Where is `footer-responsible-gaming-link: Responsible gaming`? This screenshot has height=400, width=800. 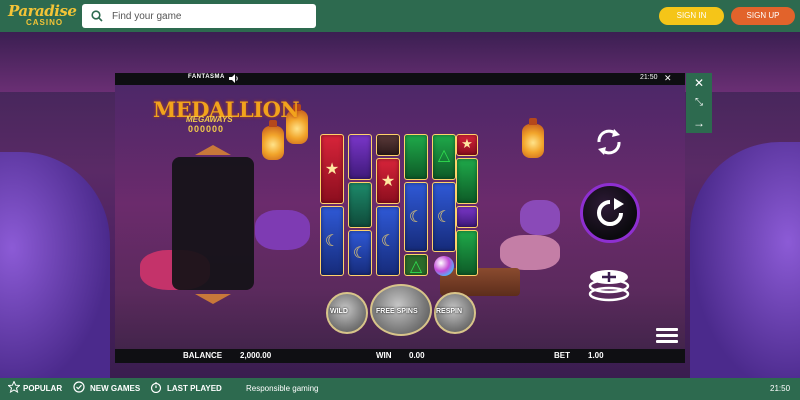 footer-responsible-gaming-link: Responsible gaming is located at coordinates (282, 388).